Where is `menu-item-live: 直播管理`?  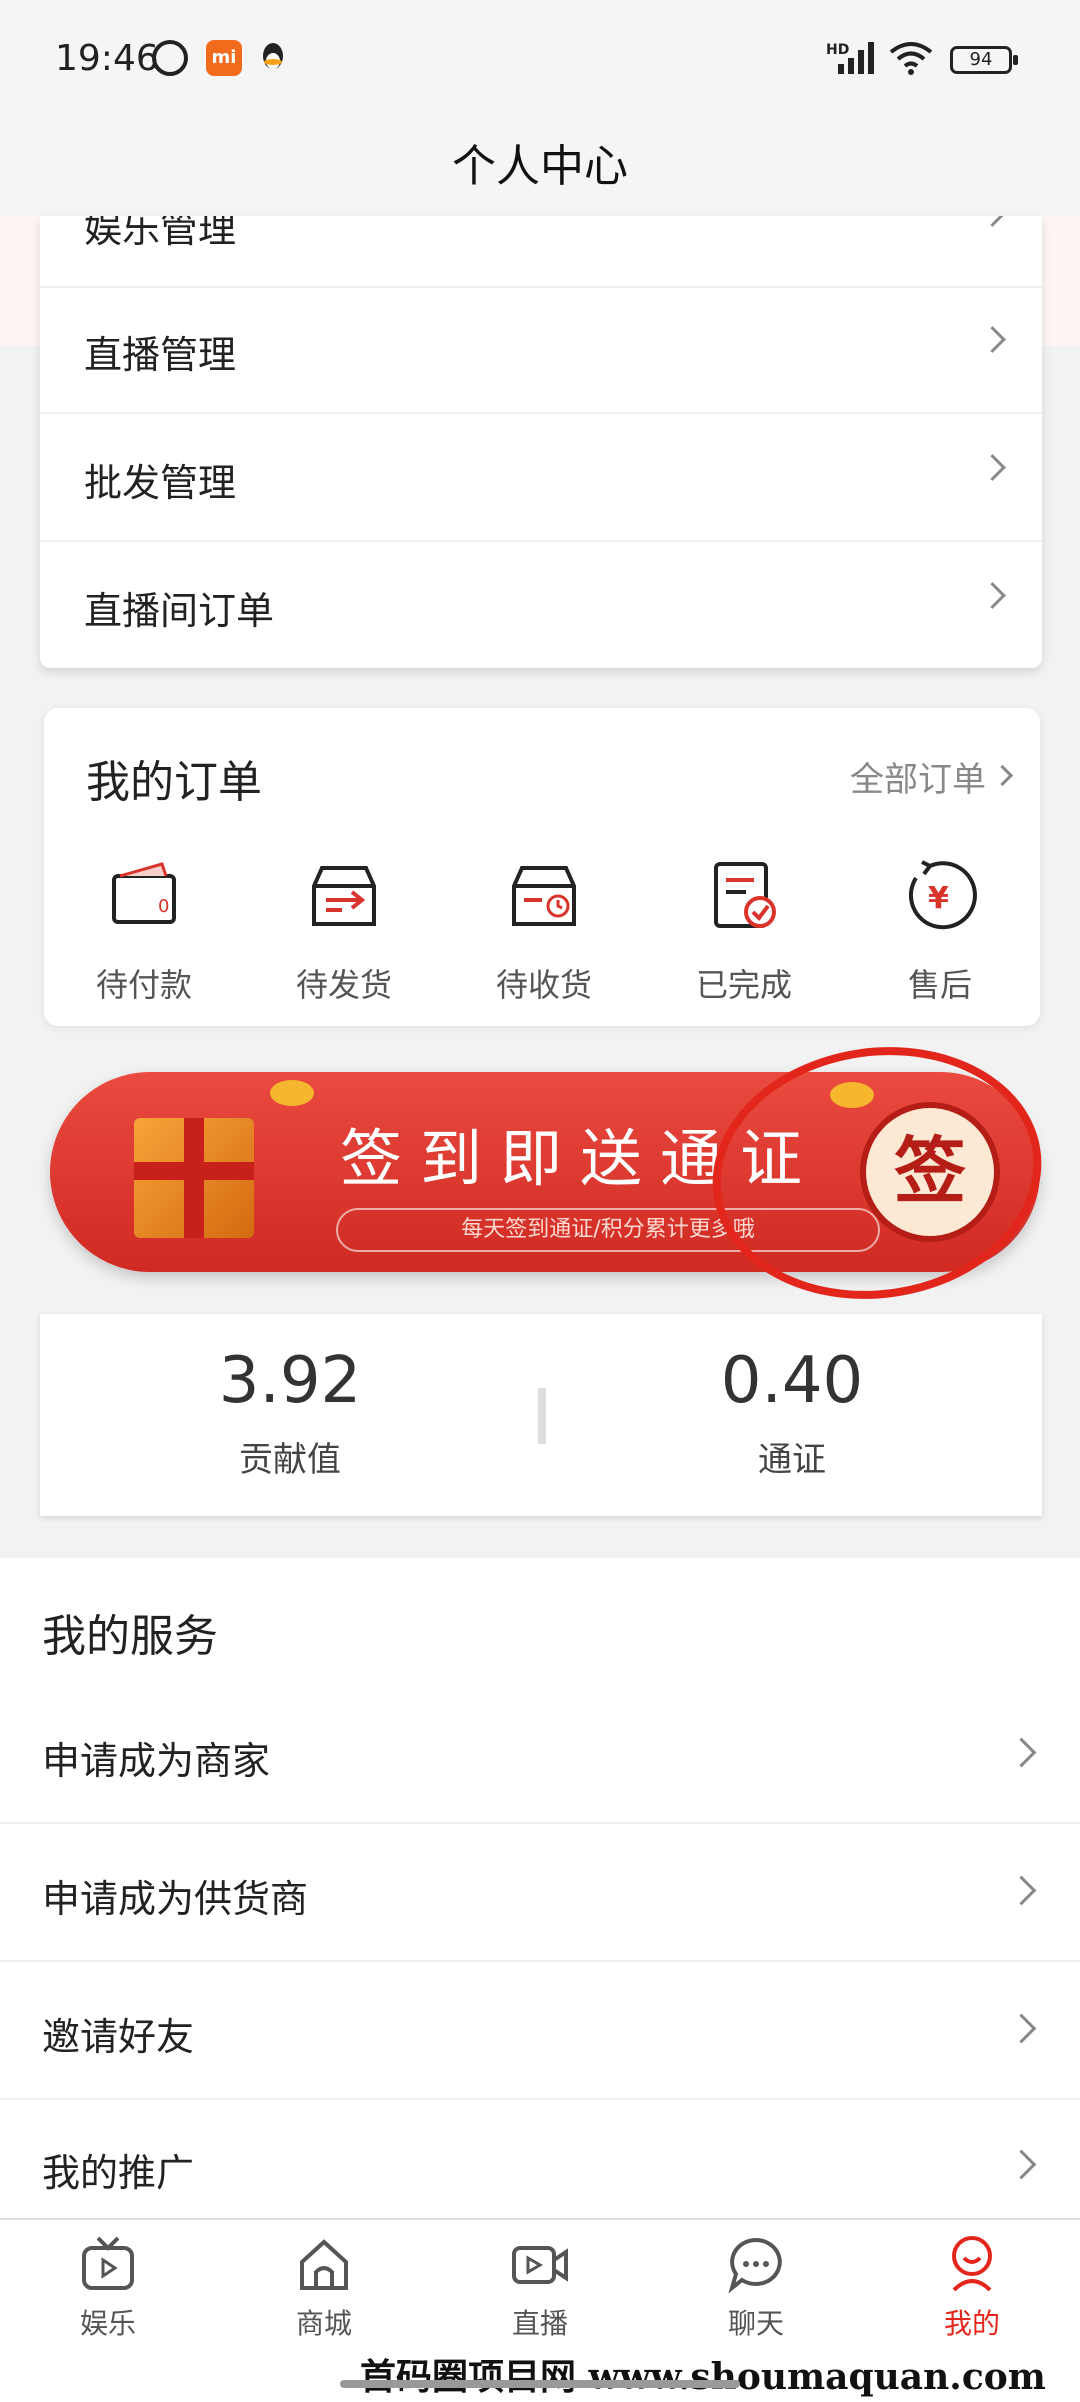
menu-item-live: 直播管理 is located at coordinates (541, 349).